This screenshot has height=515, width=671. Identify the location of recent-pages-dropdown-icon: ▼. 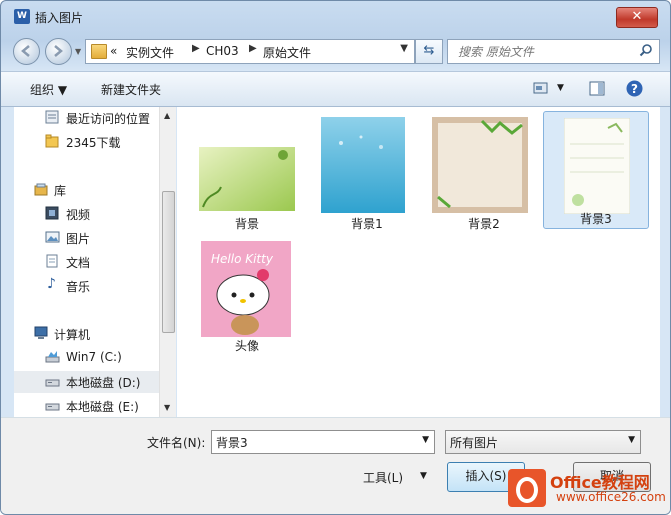
(78, 51).